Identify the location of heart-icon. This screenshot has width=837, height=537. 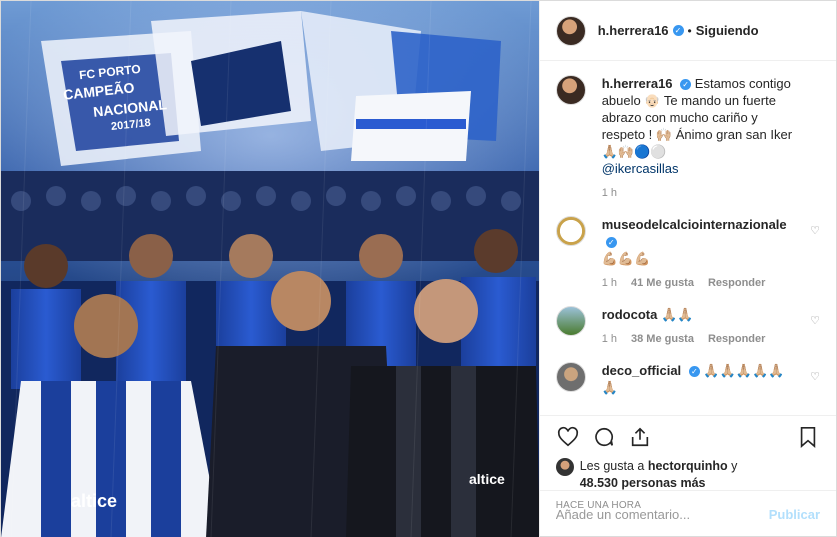
(568, 437).